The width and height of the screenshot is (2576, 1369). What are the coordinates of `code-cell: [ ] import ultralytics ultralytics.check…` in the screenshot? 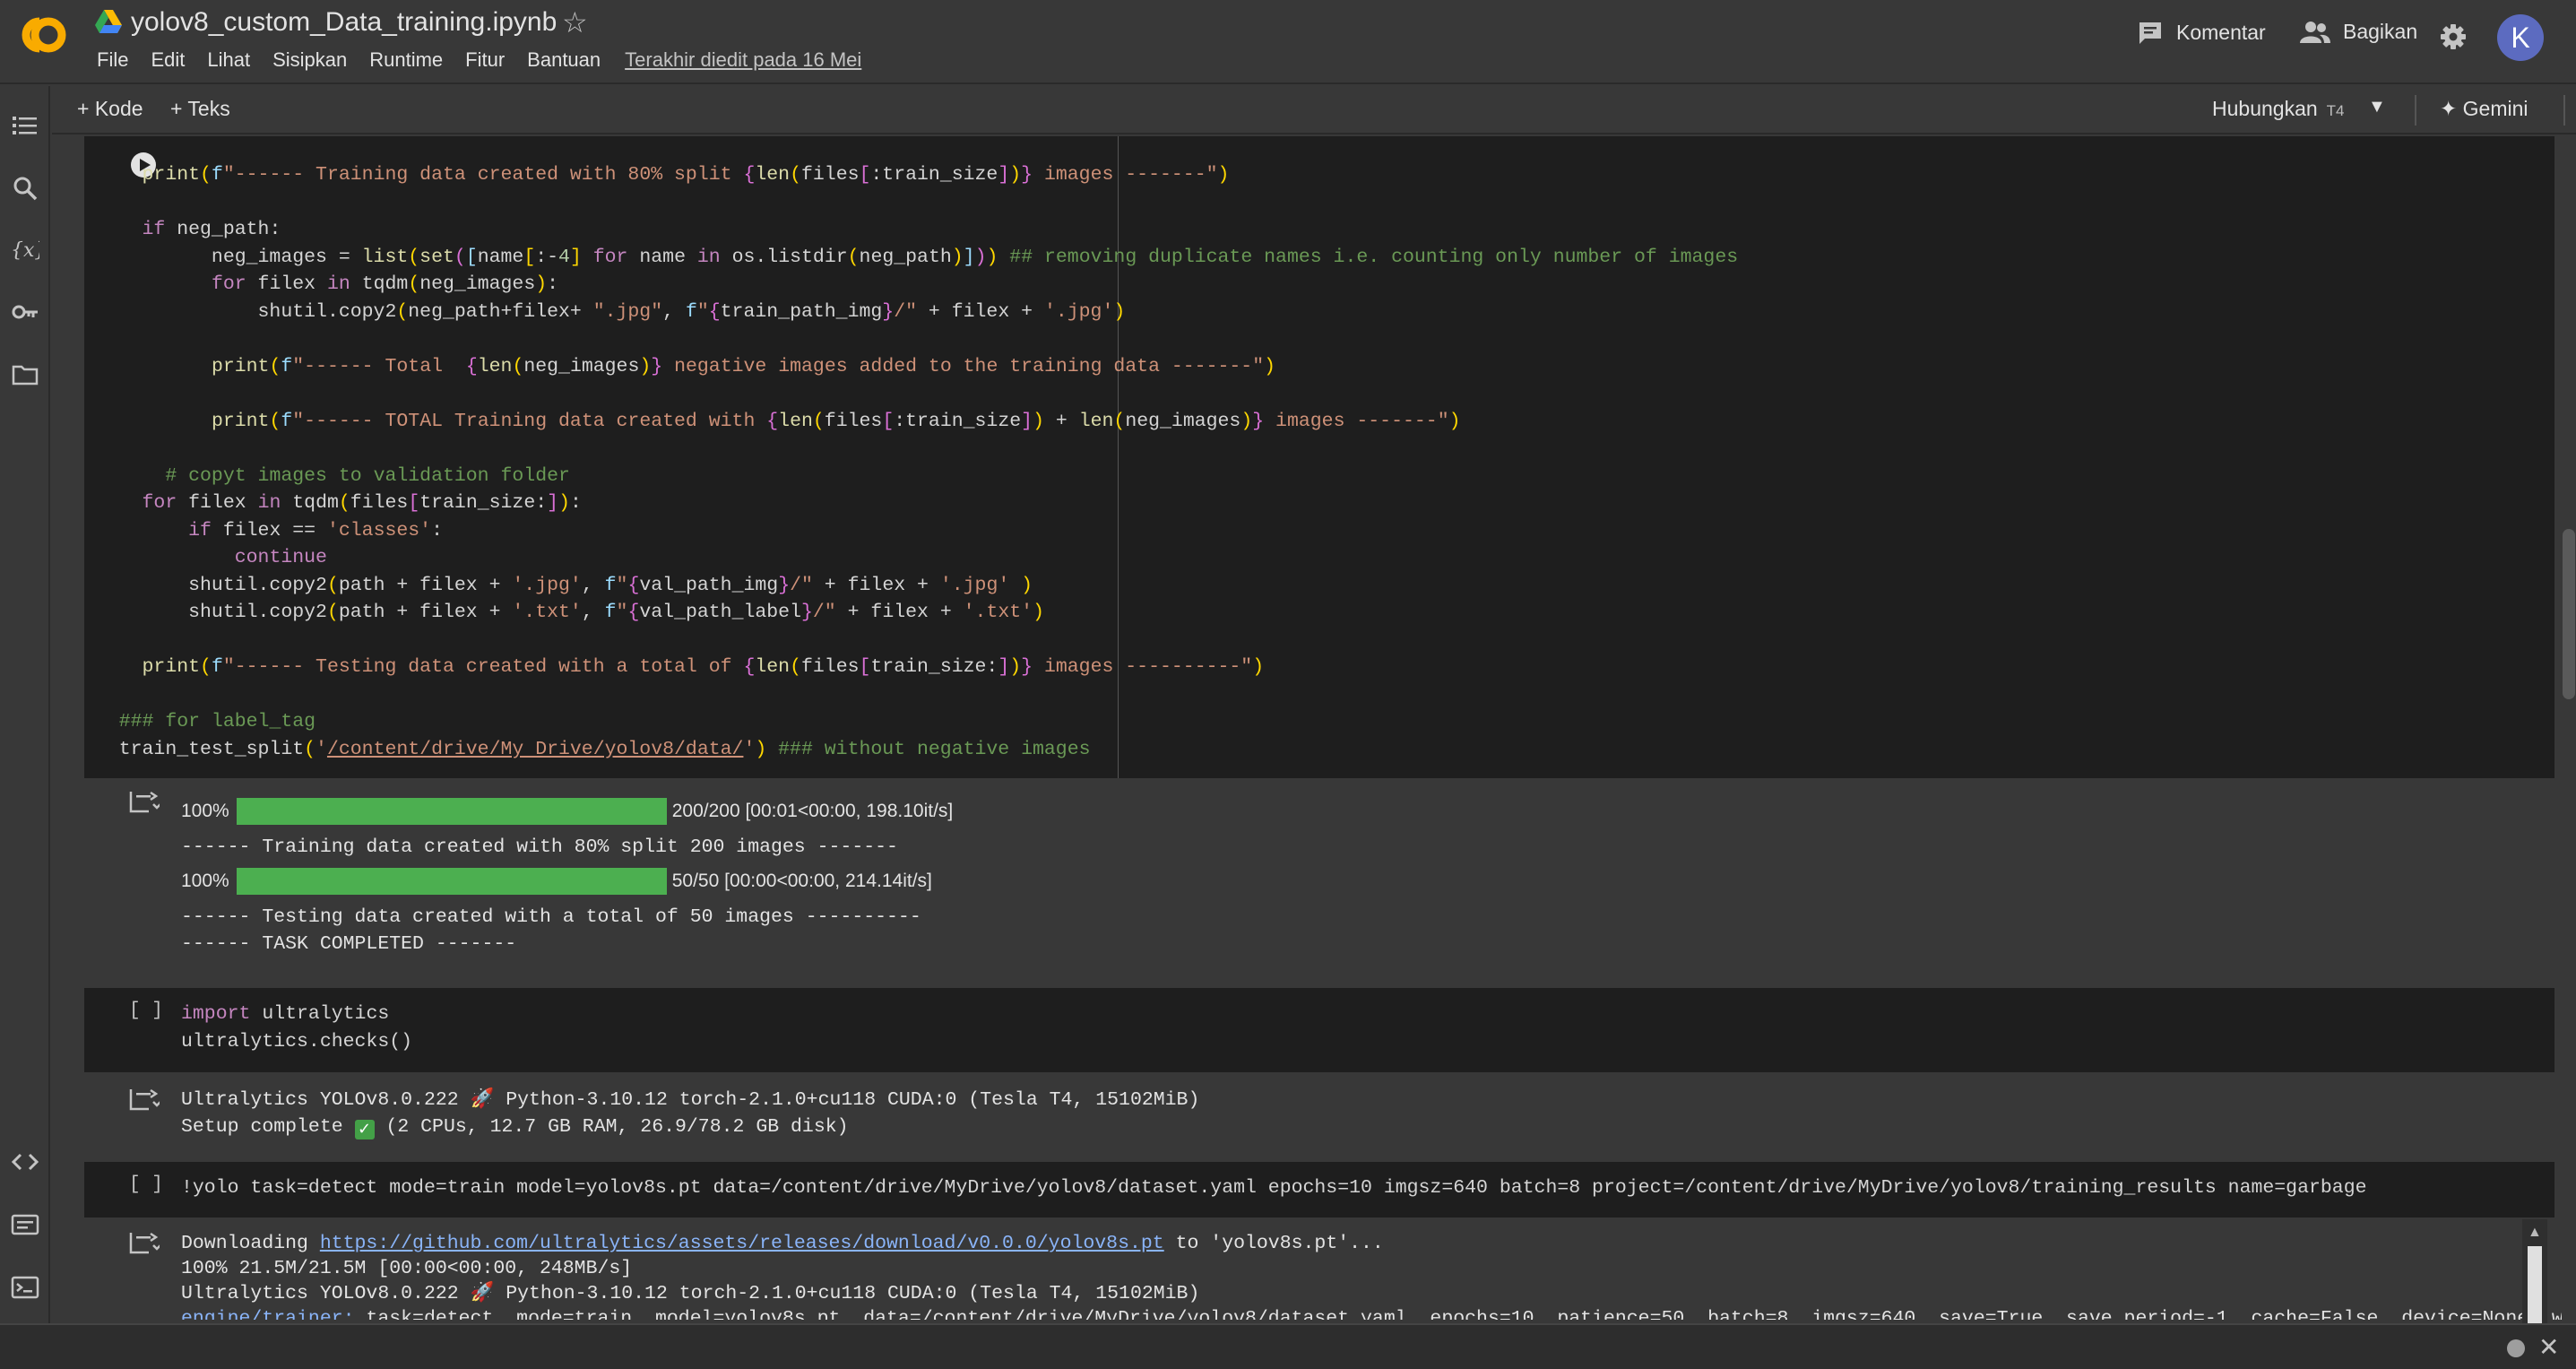 It's located at (1319, 1030).